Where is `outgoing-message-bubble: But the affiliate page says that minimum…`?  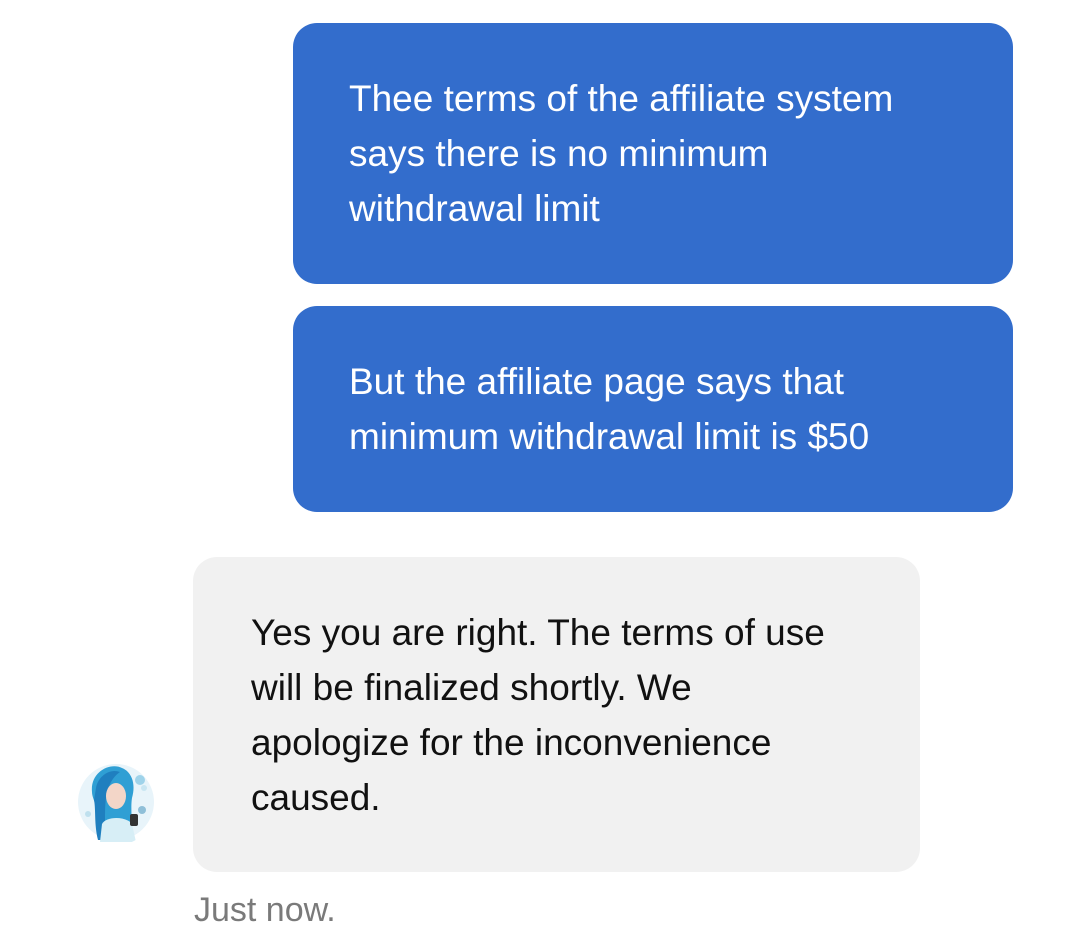 outgoing-message-bubble: But the affiliate page says that minimum… is located at coordinates (653, 409).